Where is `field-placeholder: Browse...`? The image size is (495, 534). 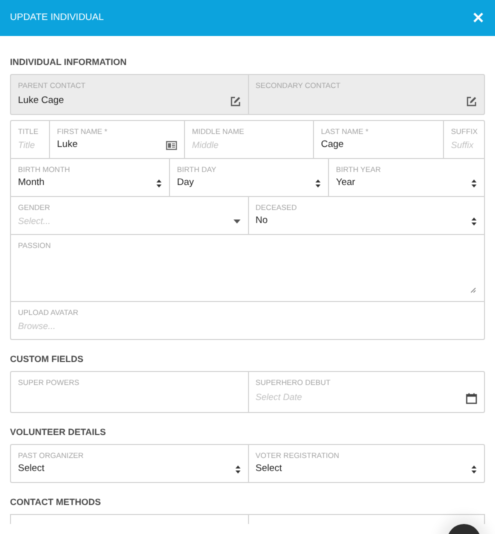 field-placeholder: Browse... is located at coordinates (37, 326).